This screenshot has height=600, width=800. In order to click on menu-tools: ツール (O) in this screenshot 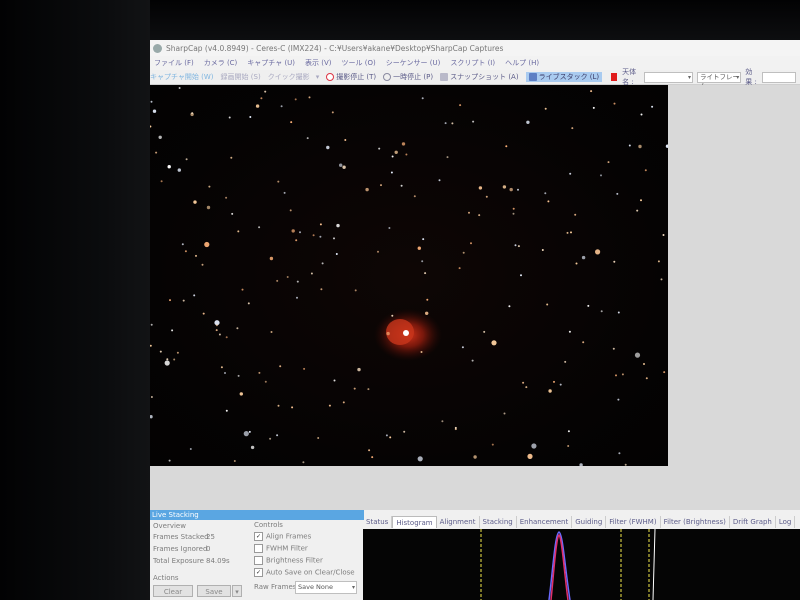, I will do `click(359, 63)`.